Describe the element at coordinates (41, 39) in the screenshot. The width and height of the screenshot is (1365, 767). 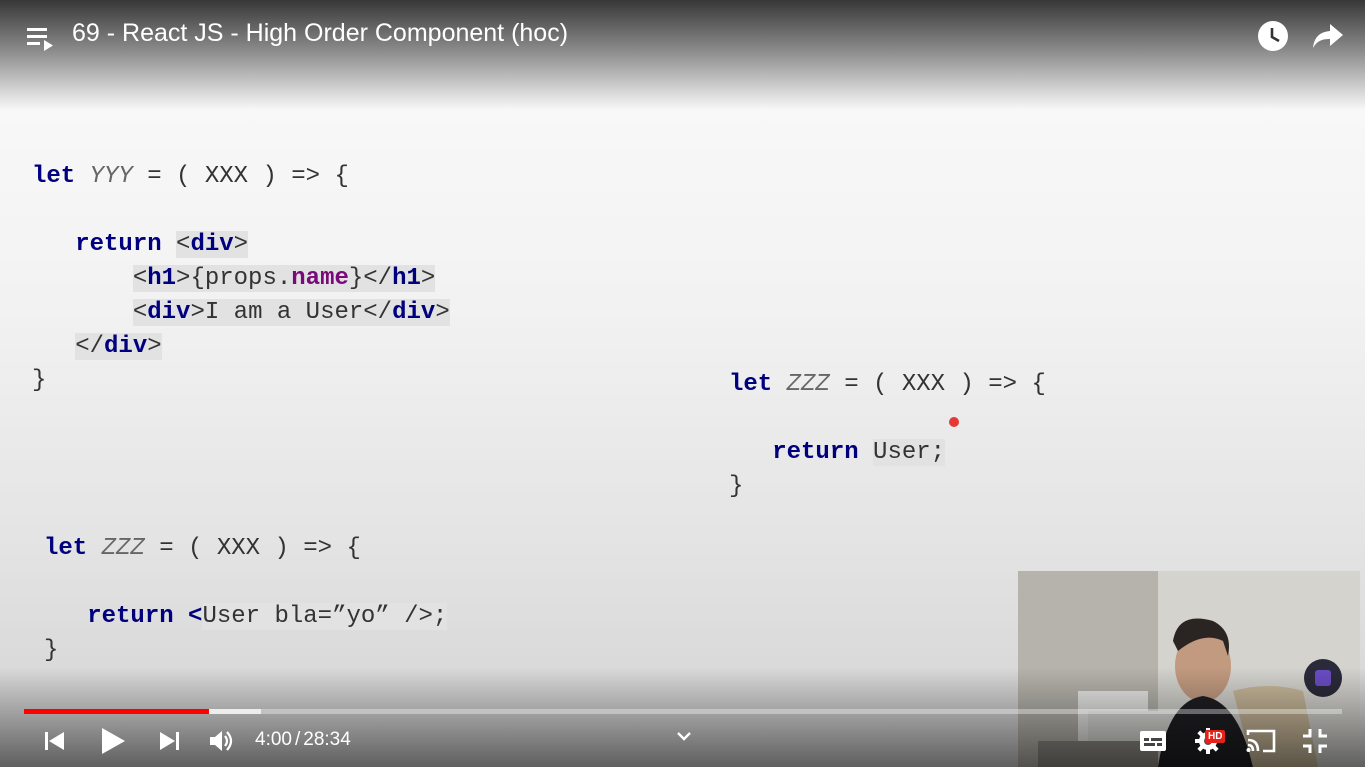
I see `playlist-icon` at that location.